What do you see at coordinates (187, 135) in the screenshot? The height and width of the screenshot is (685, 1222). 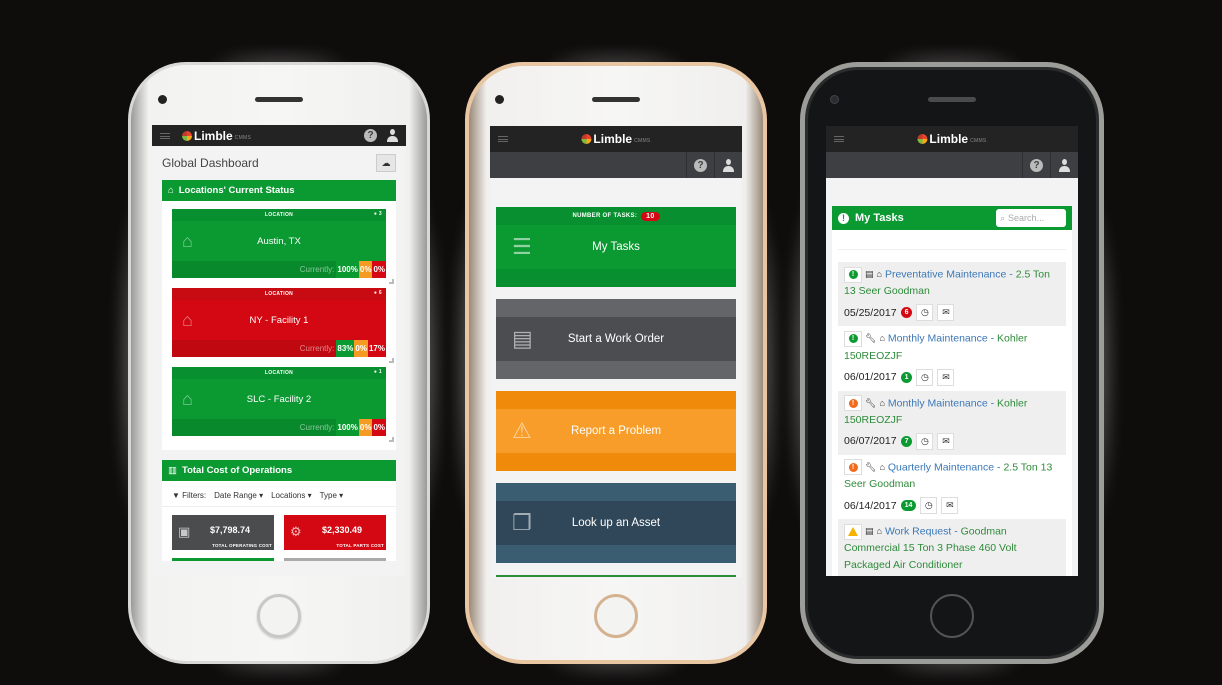 I see `limble-logo-icon` at bounding box center [187, 135].